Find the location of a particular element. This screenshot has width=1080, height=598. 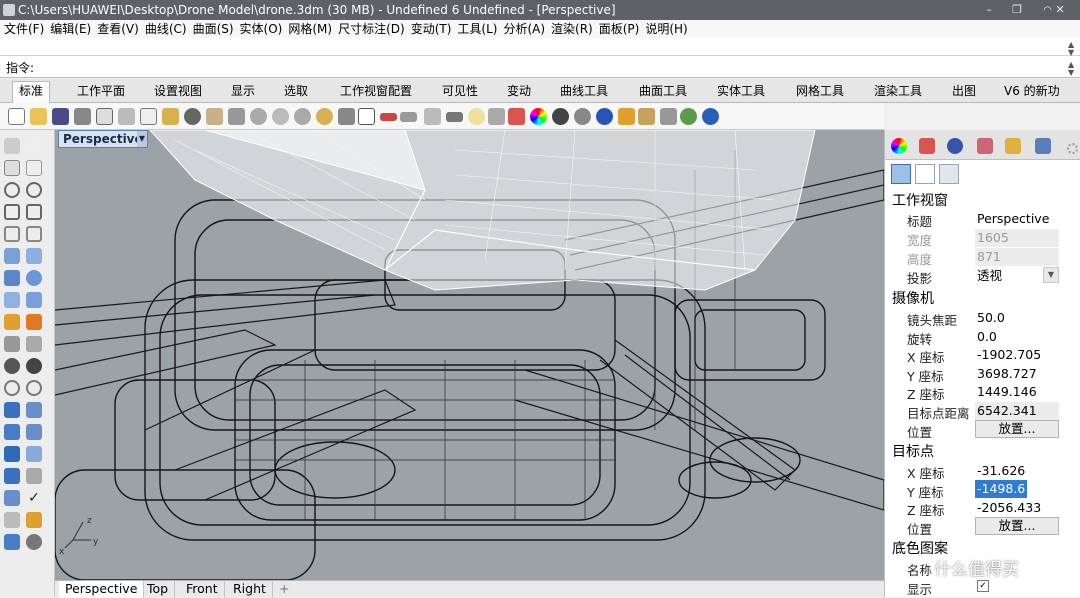

rotate-icon is located at coordinates (236, 116).